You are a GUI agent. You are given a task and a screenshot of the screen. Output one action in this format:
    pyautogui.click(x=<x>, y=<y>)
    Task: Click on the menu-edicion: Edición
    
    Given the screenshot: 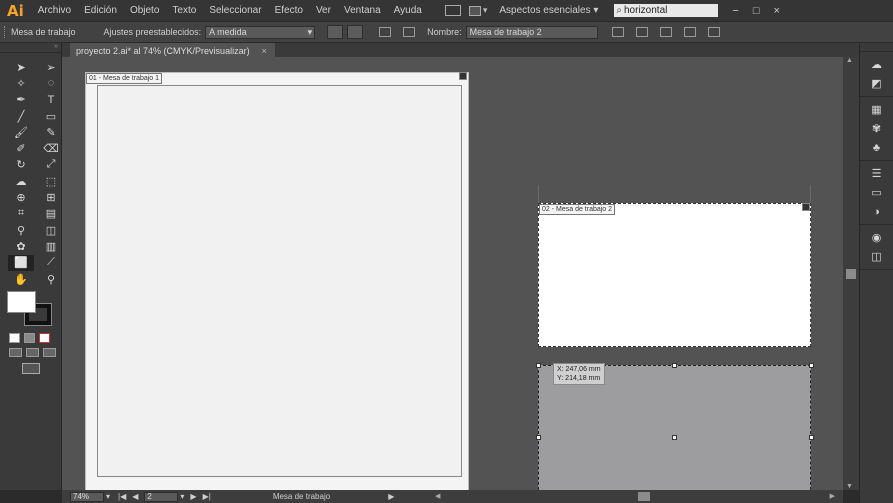 What is the action you would take?
    pyautogui.click(x=100, y=10)
    